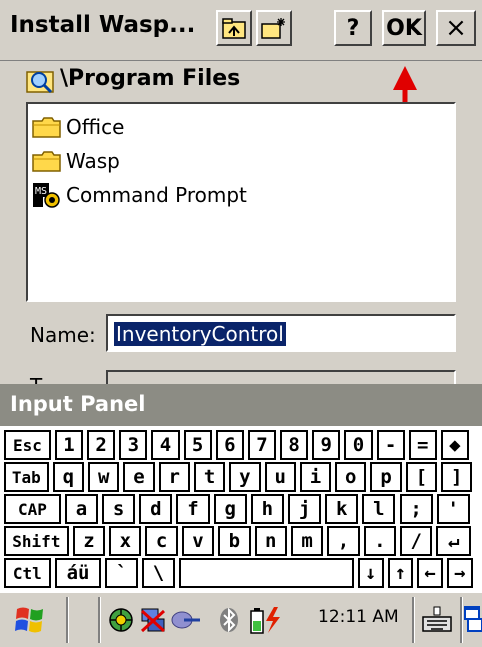  Describe the element at coordinates (104, 477) in the screenshot. I see `key-top-row: w` at that location.